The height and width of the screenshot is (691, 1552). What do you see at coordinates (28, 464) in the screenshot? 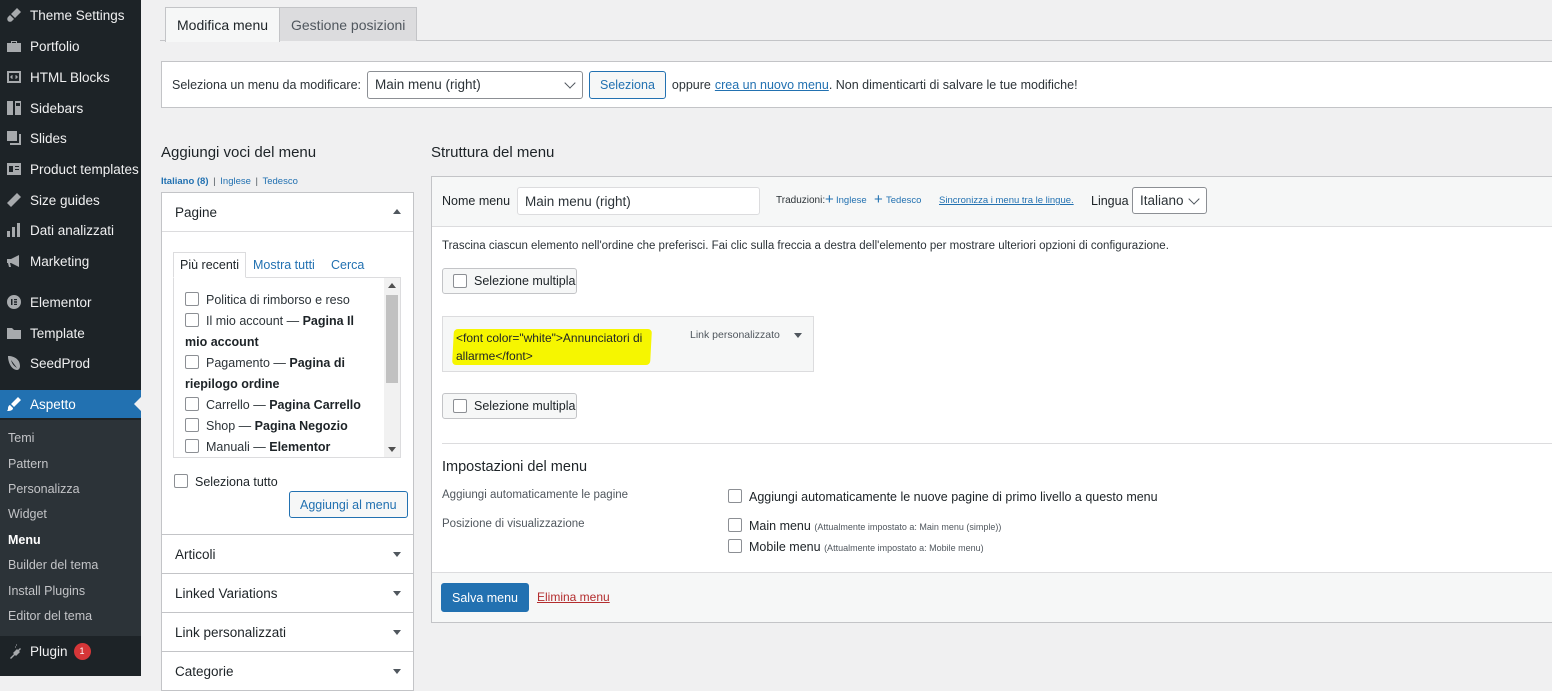
I see `submenu-item-patterns: Pattern` at bounding box center [28, 464].